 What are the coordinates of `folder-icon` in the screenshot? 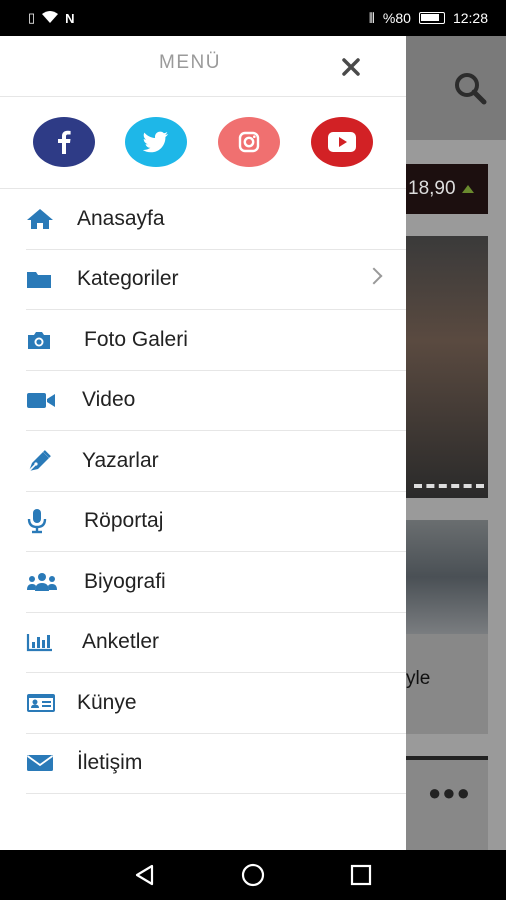 It's located at (42, 279).